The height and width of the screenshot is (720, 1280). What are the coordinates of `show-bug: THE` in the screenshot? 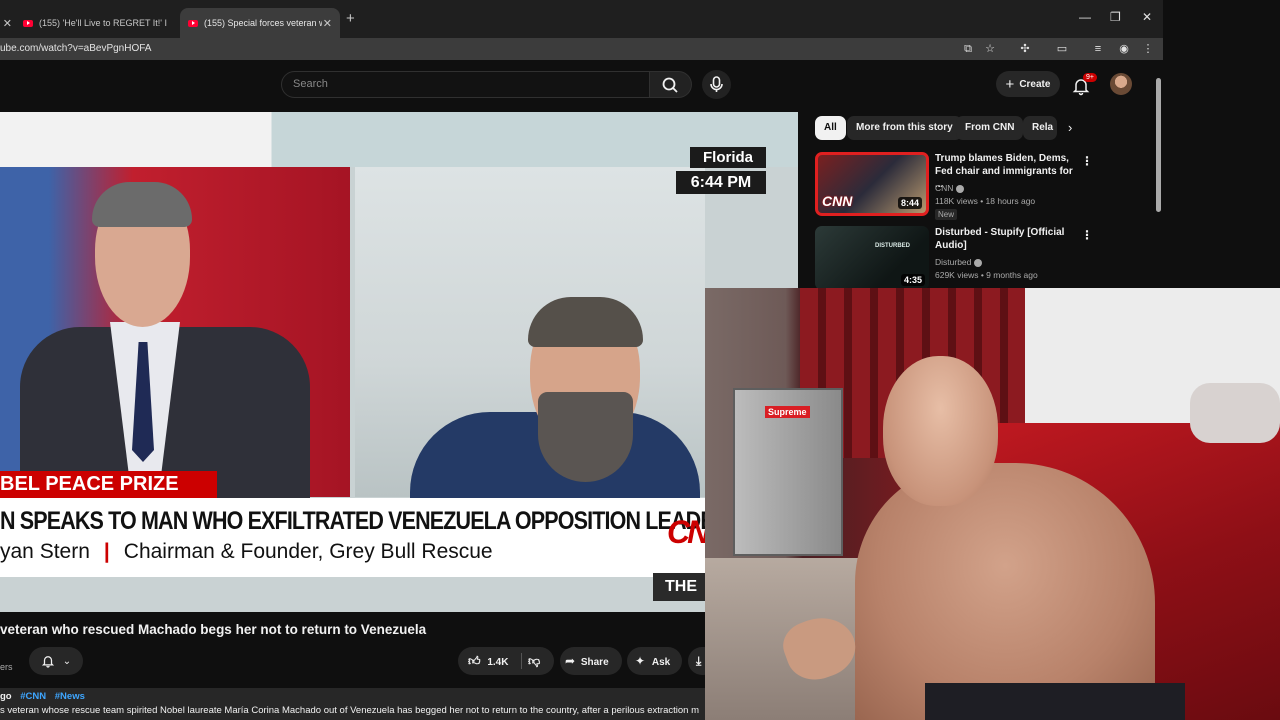 It's located at (679, 587).